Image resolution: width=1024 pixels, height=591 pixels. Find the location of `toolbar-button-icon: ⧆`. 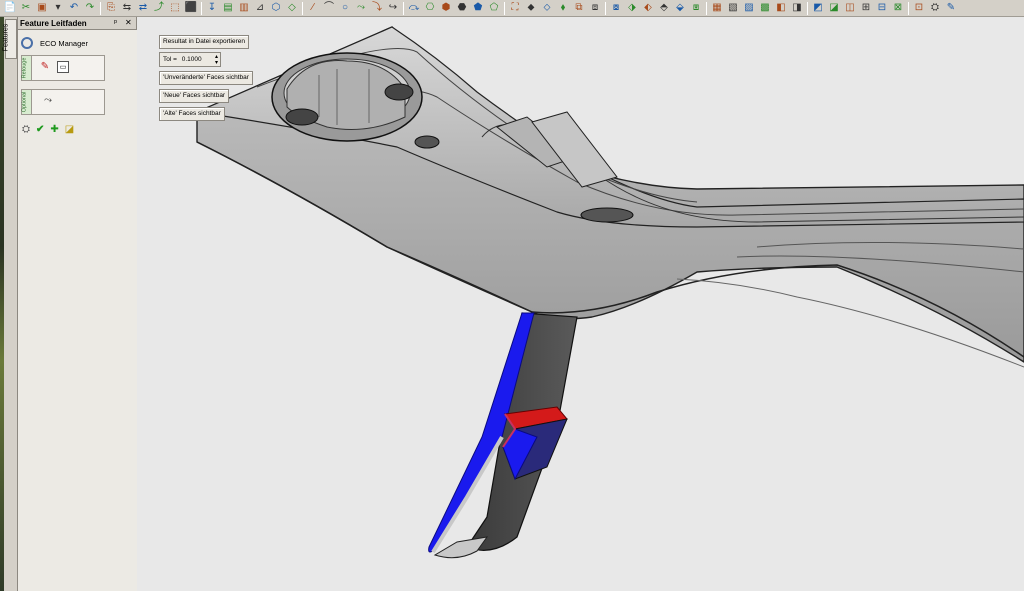

toolbar-button-icon: ⧆ is located at coordinates (696, 8).